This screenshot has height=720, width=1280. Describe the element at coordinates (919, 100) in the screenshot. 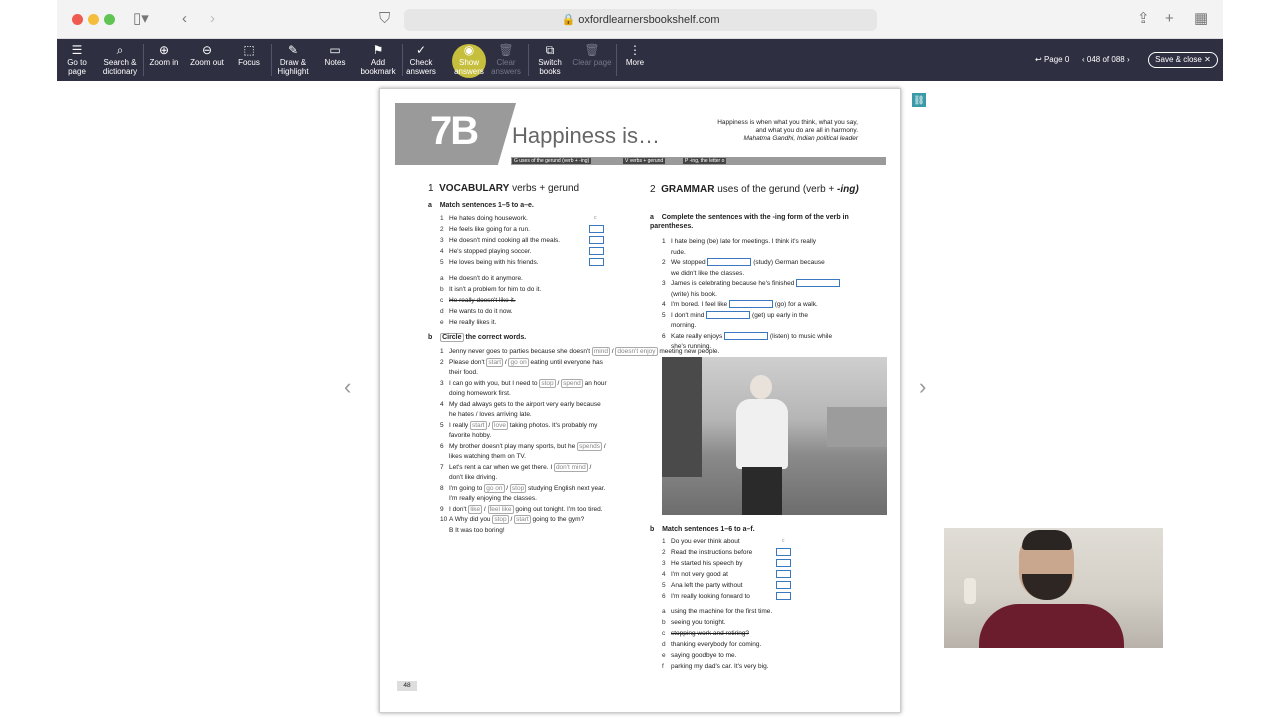

I see `link-icon: ⛓` at that location.